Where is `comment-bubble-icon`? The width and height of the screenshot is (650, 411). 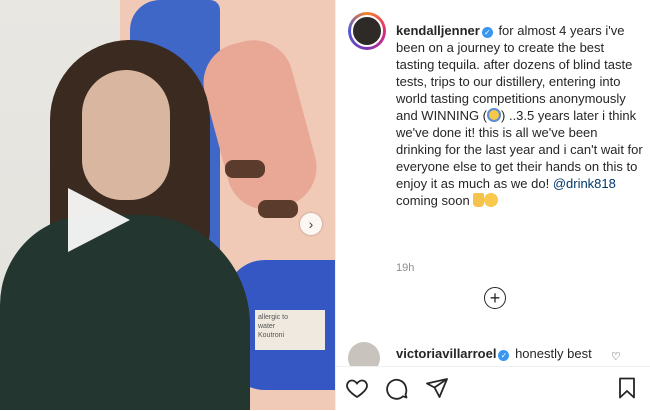
comment-bubble-icon is located at coordinates (397, 388).